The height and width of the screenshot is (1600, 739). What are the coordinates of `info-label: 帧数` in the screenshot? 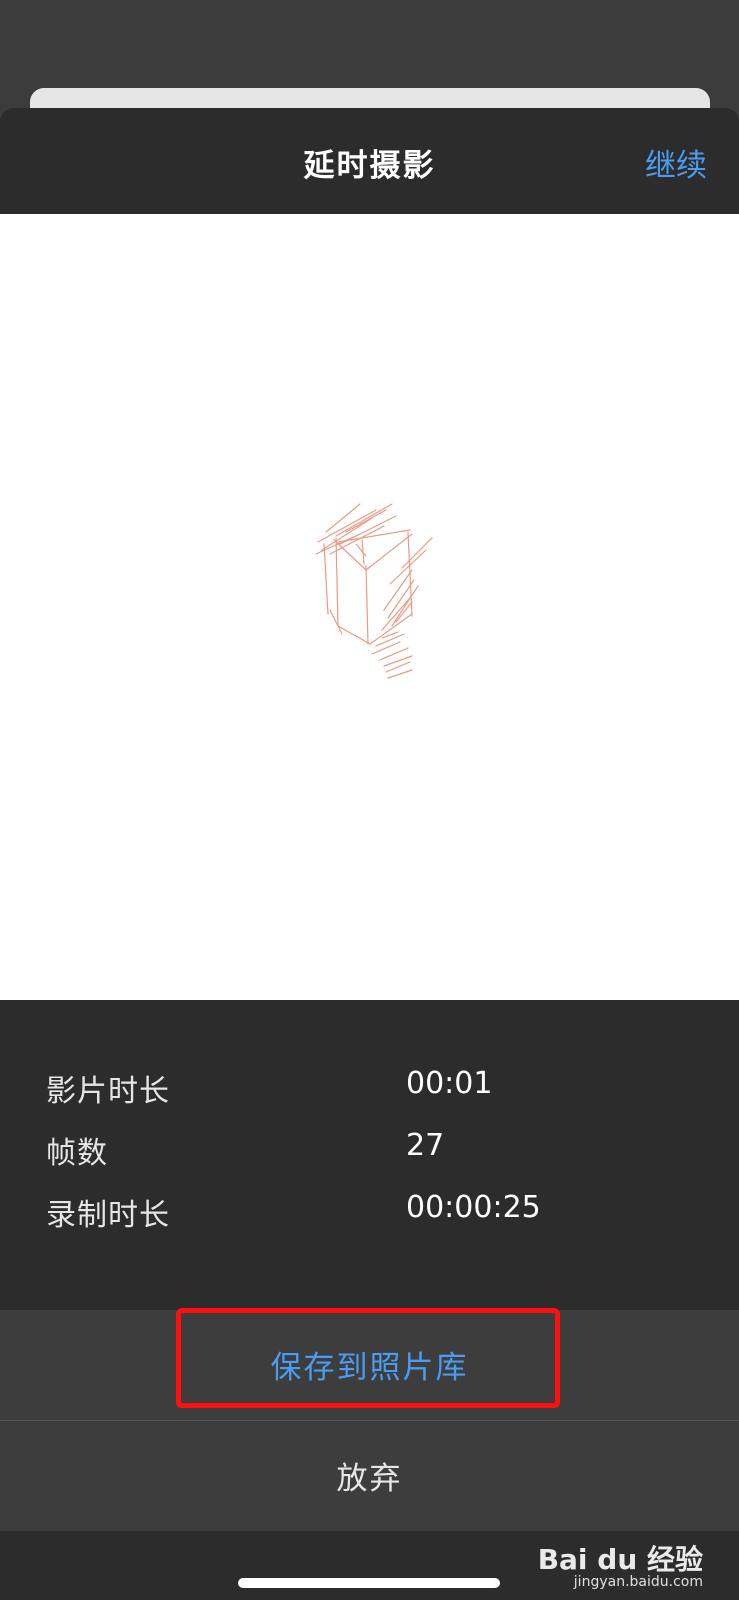 It's located at (77, 1153).